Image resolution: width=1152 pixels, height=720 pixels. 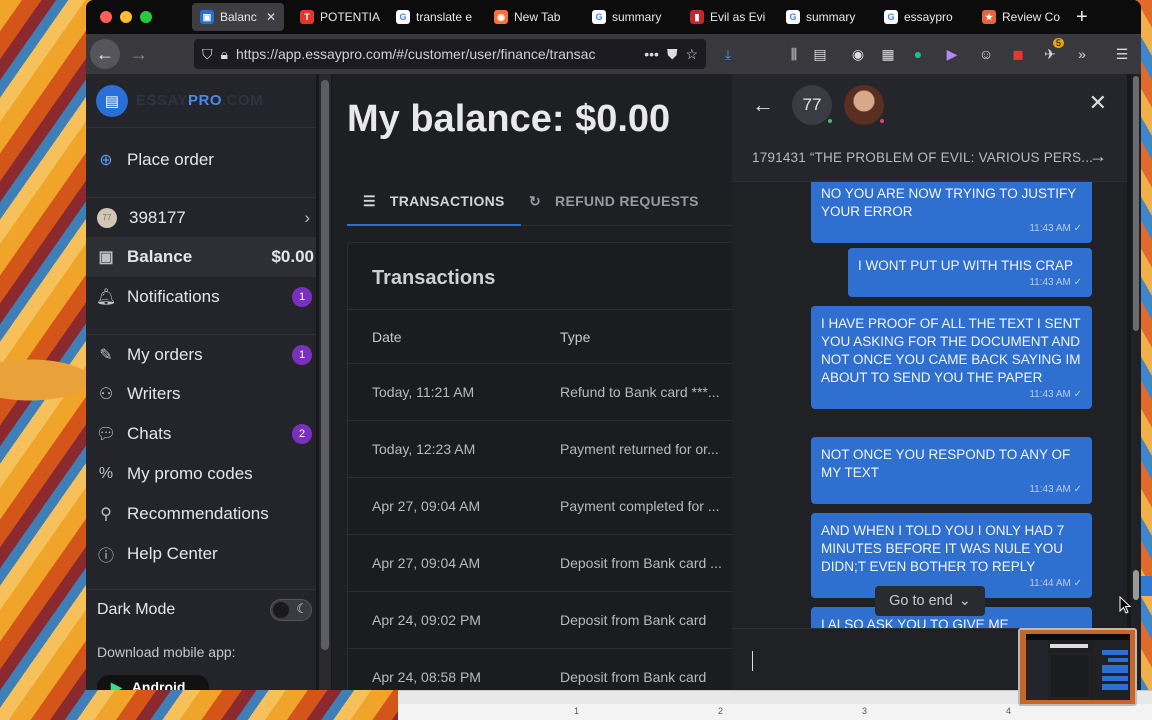 What do you see at coordinates (888, 54) in the screenshot?
I see `extension-icon: ▦` at bounding box center [888, 54].